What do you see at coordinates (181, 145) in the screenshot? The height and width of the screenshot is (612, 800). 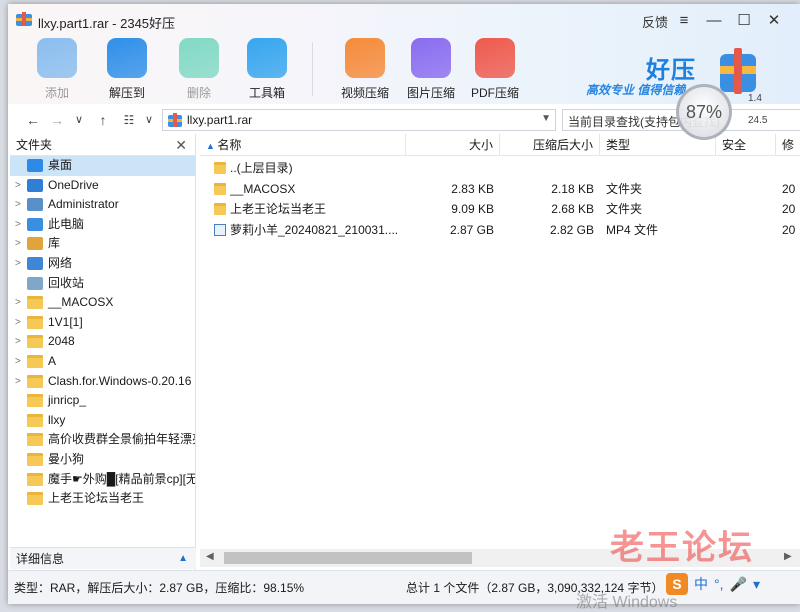 I see `close-icon: ✕` at bounding box center [181, 145].